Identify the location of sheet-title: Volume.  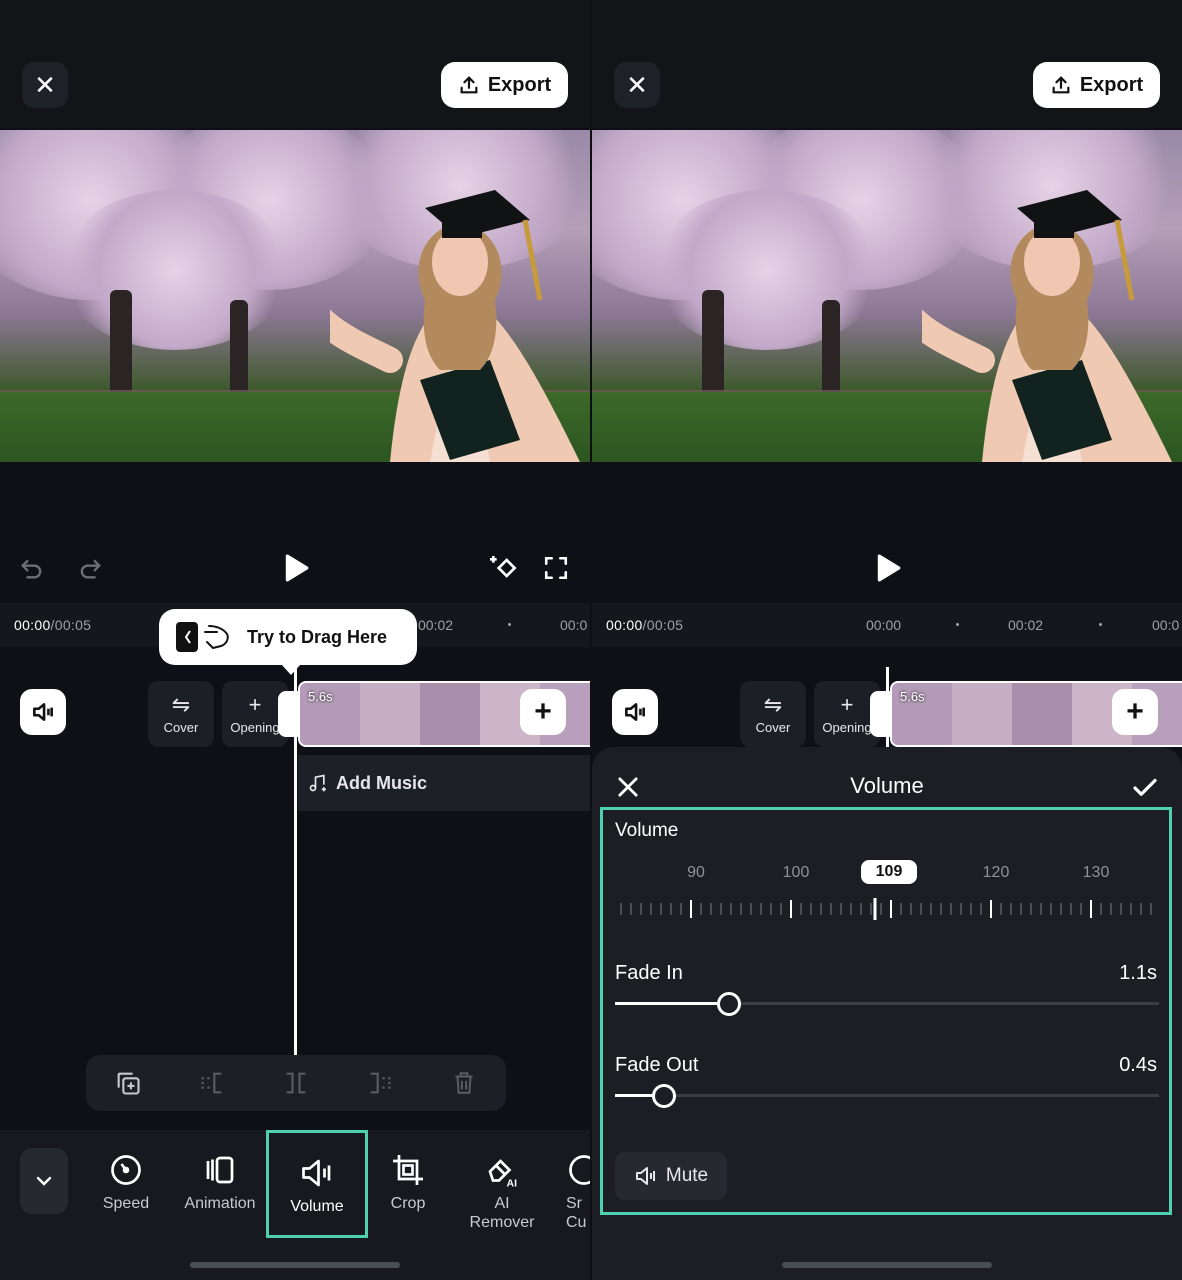
(887, 785).